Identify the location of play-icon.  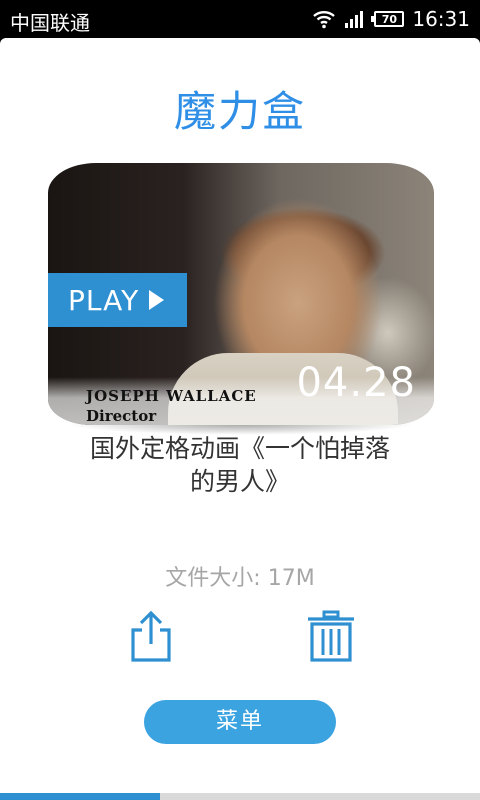
(157, 300).